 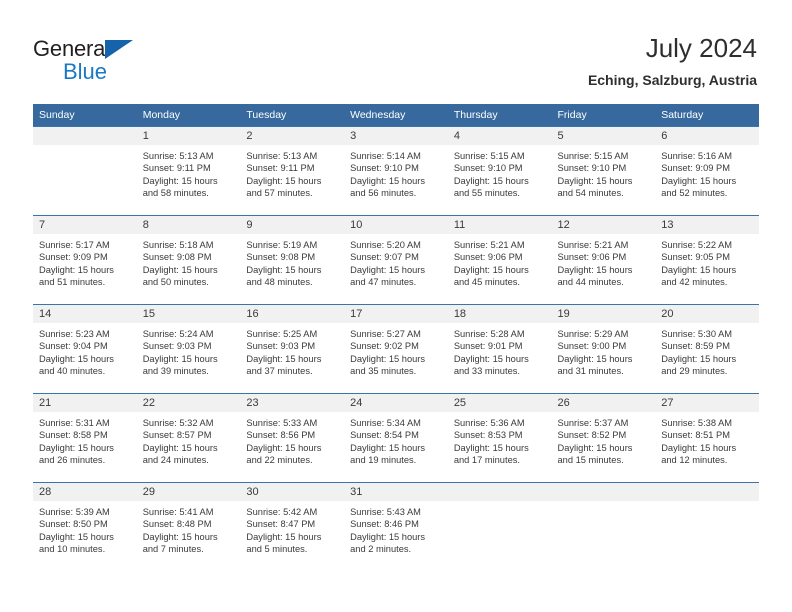 I want to click on sunrise-text: Sunrise: 5:24 AM, so click(x=178, y=334).